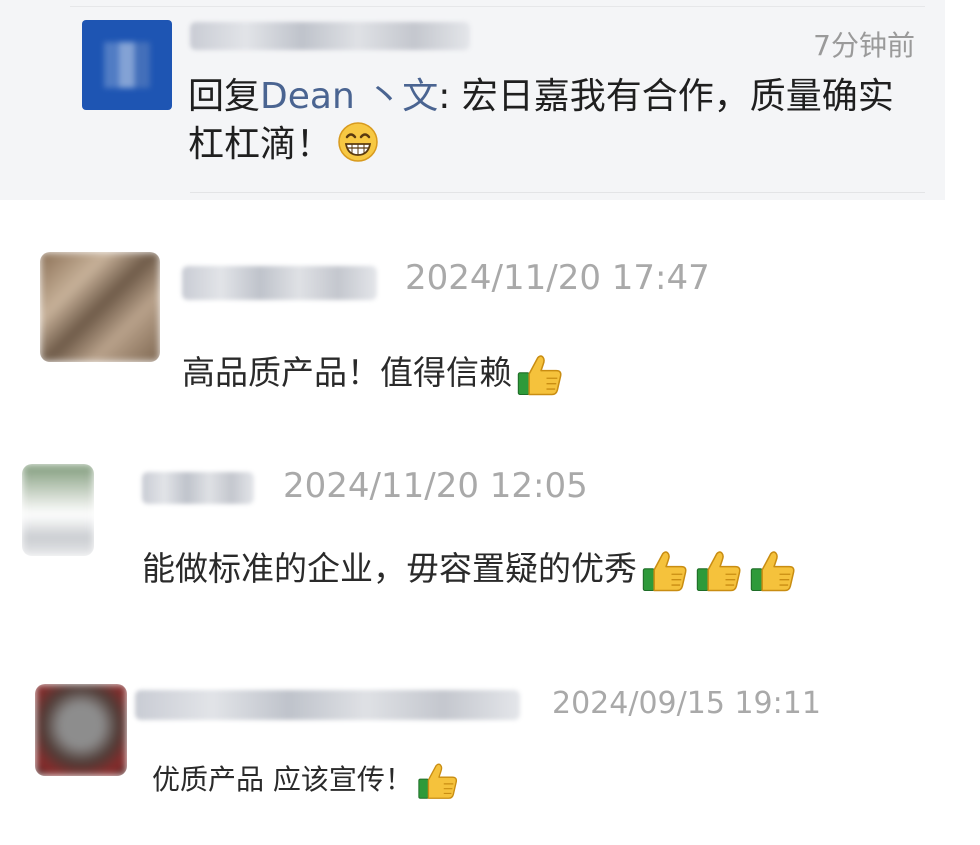 The width and height of the screenshot is (980, 845). What do you see at coordinates (864, 45) in the screenshot?
I see `time-ago: 7分钟前` at bounding box center [864, 45].